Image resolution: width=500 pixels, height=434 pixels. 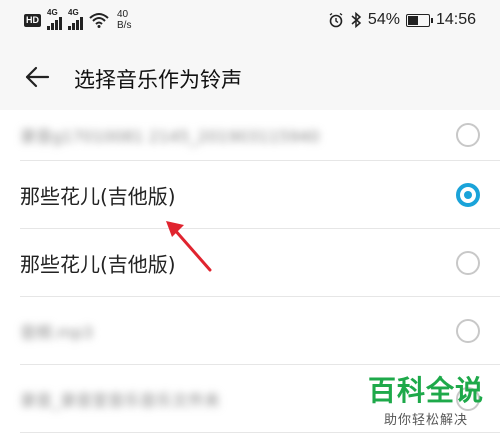 I want to click on back-button, so click(x=37, y=77).